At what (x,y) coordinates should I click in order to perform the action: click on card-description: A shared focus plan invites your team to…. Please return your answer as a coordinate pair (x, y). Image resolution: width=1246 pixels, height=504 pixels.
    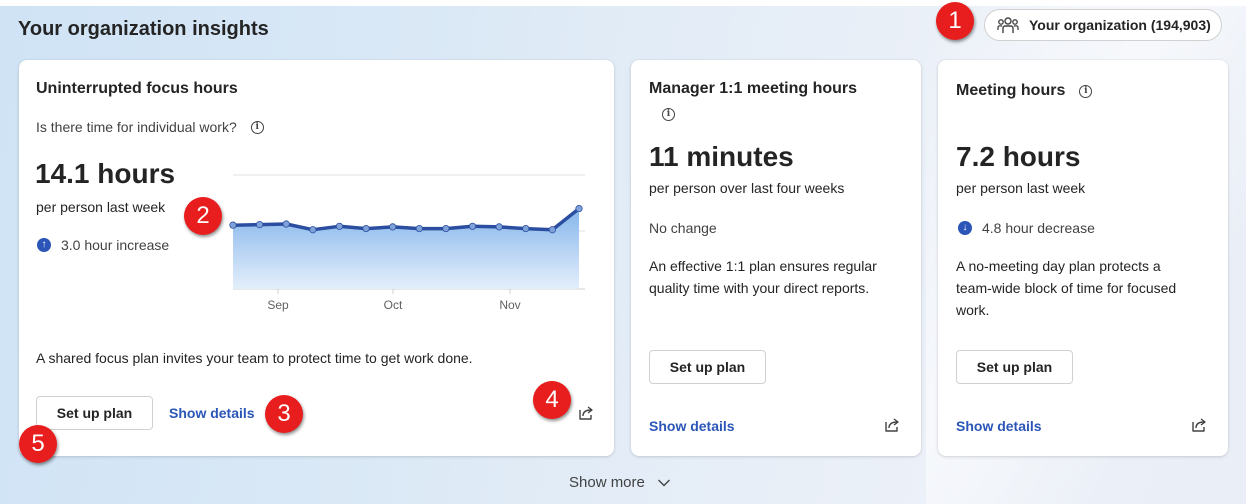
    Looking at the image, I should click on (254, 358).